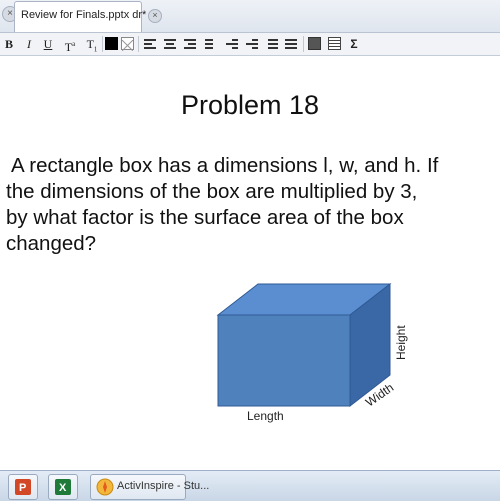 This screenshot has width=500, height=504. I want to click on superscript-button-mark: a, so click(74, 44).